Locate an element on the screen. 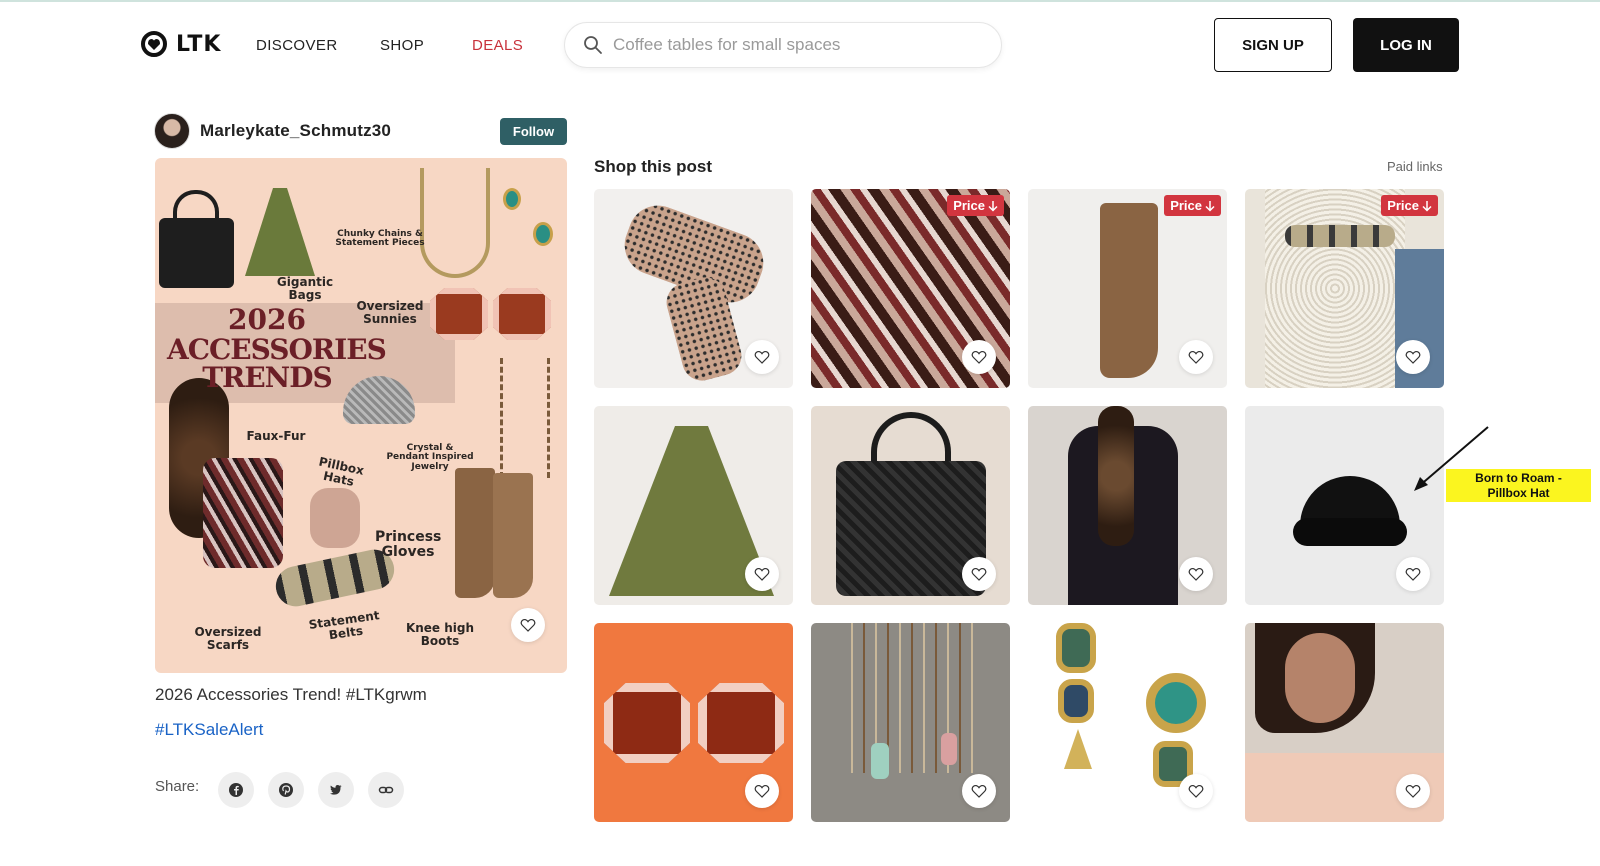 This screenshot has height=866, width=1600. top-accent-line is located at coordinates (800, 1).